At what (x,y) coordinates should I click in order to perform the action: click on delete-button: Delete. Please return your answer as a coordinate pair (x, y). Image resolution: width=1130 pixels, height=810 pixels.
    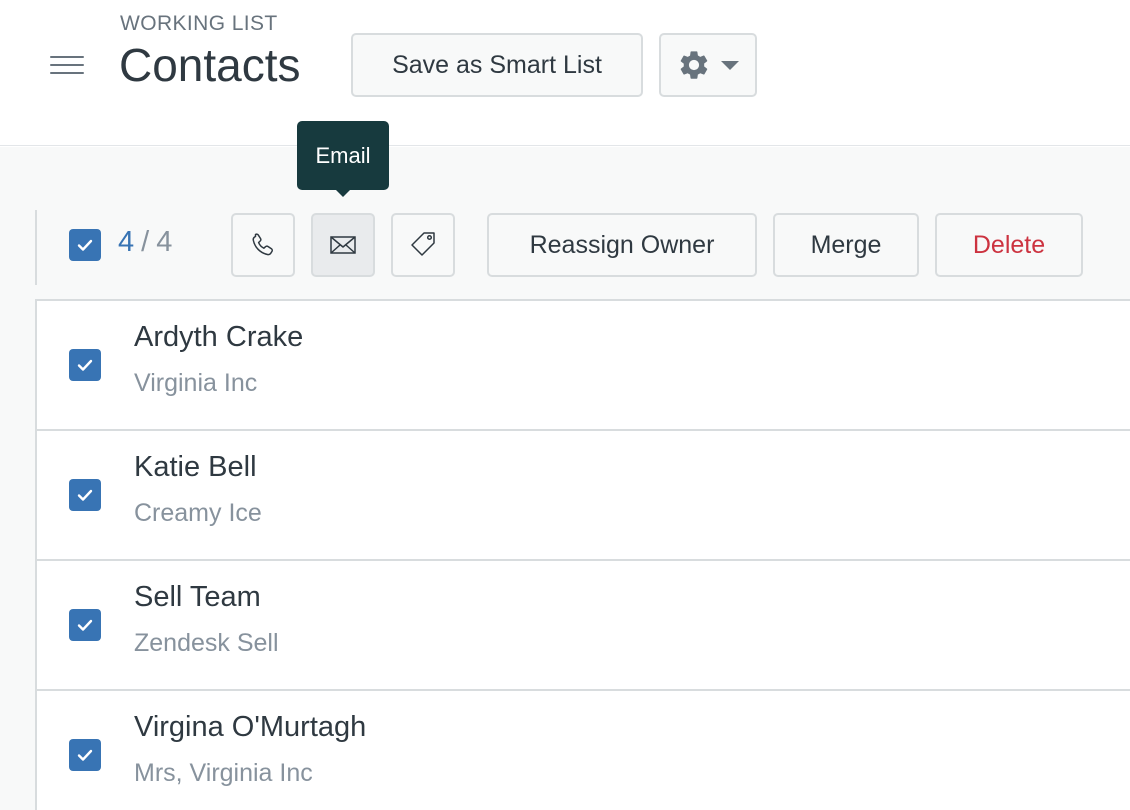
    Looking at the image, I should click on (1009, 245).